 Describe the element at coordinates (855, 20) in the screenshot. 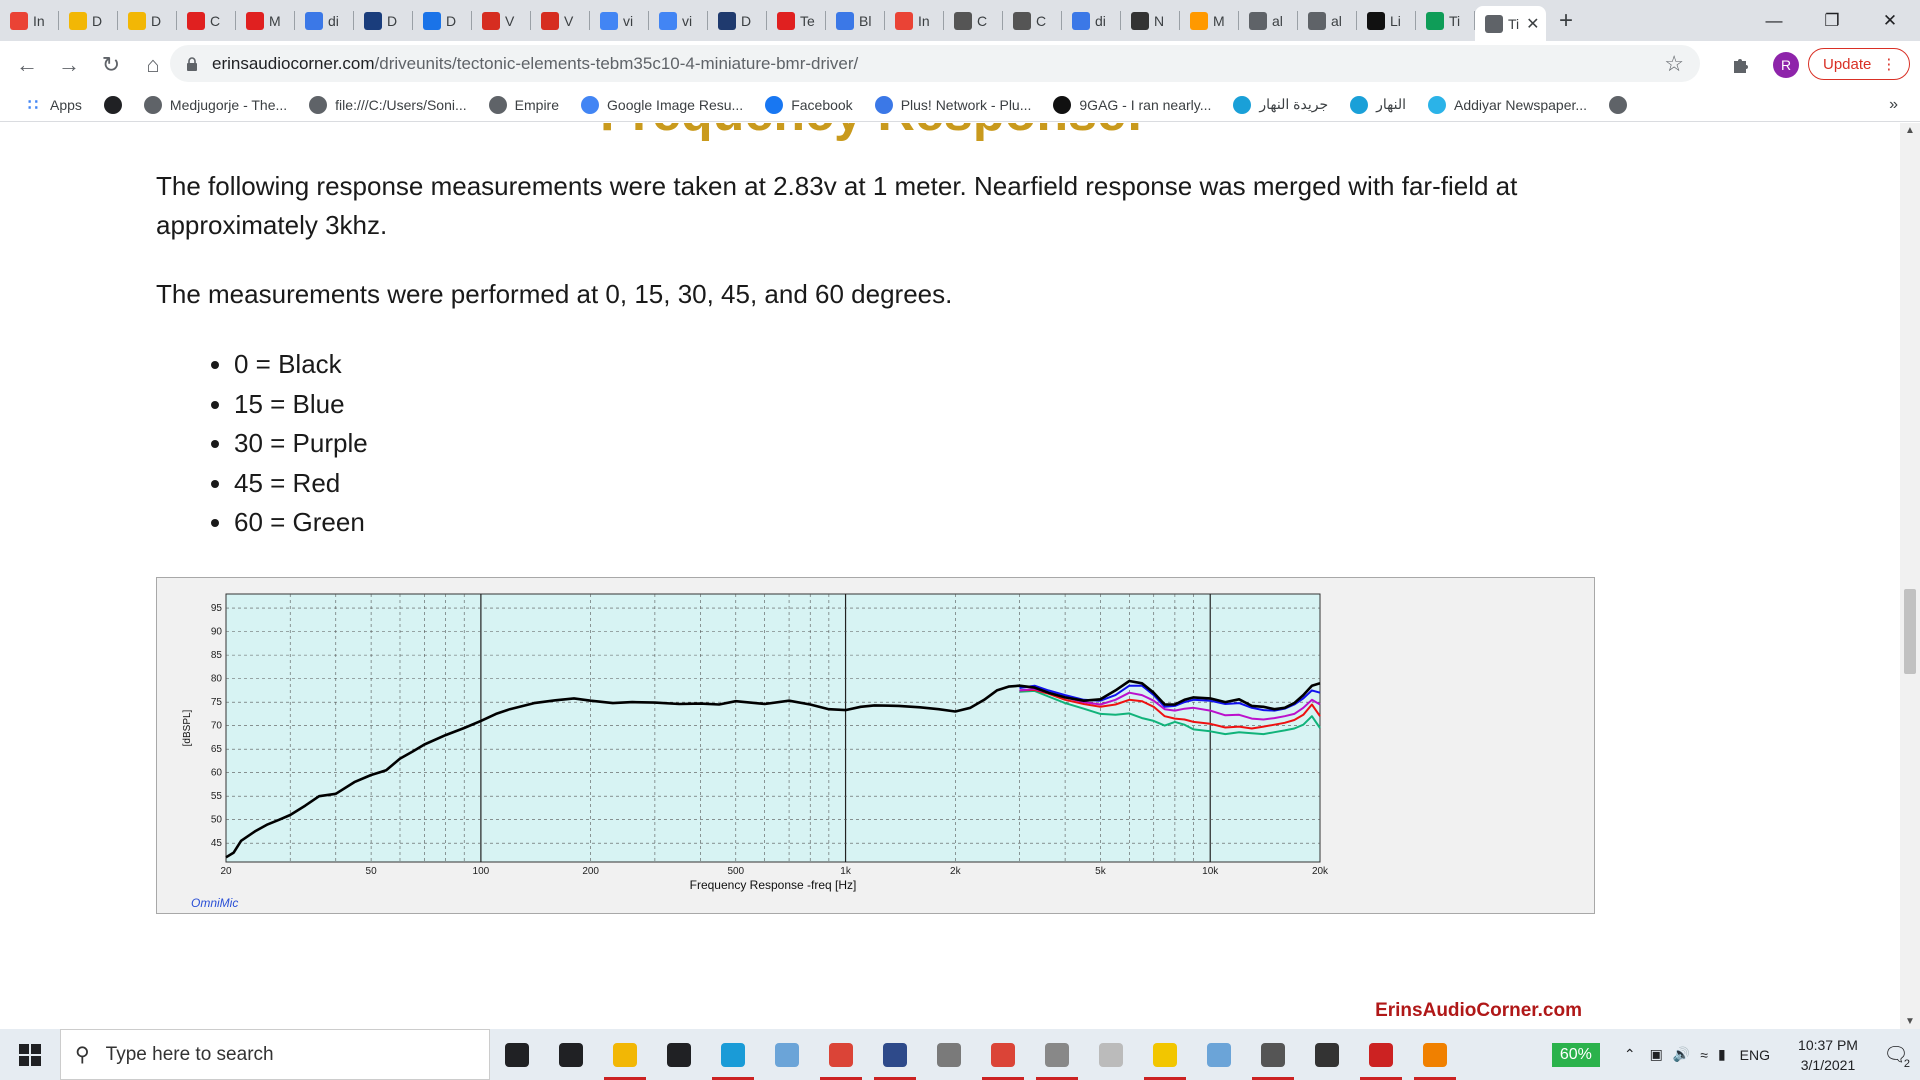

I see `browser-tab: Bl` at that location.